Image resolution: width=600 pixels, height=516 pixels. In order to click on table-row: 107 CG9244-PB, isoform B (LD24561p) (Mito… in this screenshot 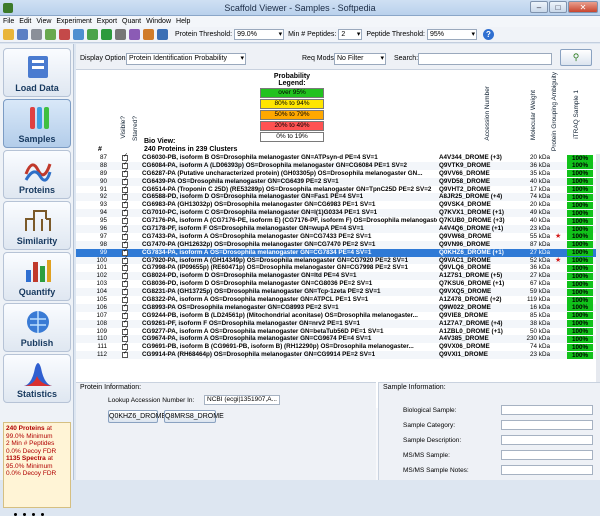, I will do `click(336, 315)`.